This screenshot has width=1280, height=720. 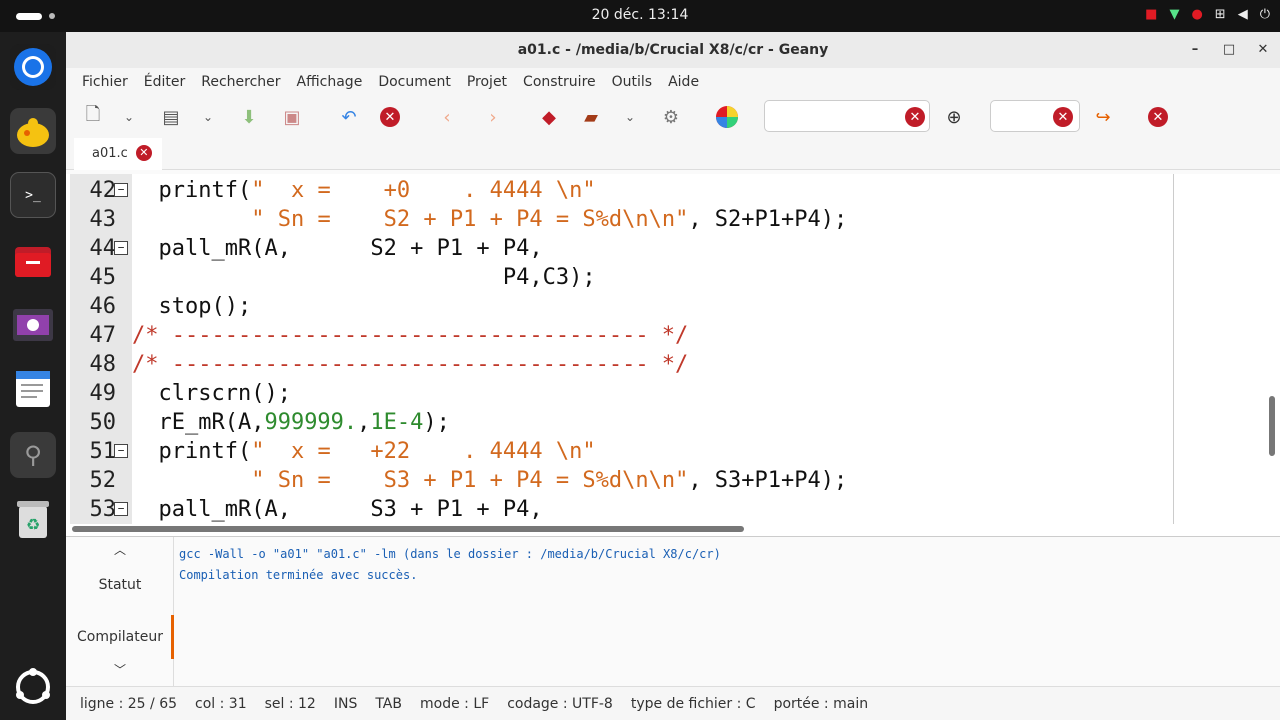 What do you see at coordinates (1195, 50) in the screenshot?
I see `minimize-icon: –` at bounding box center [1195, 50].